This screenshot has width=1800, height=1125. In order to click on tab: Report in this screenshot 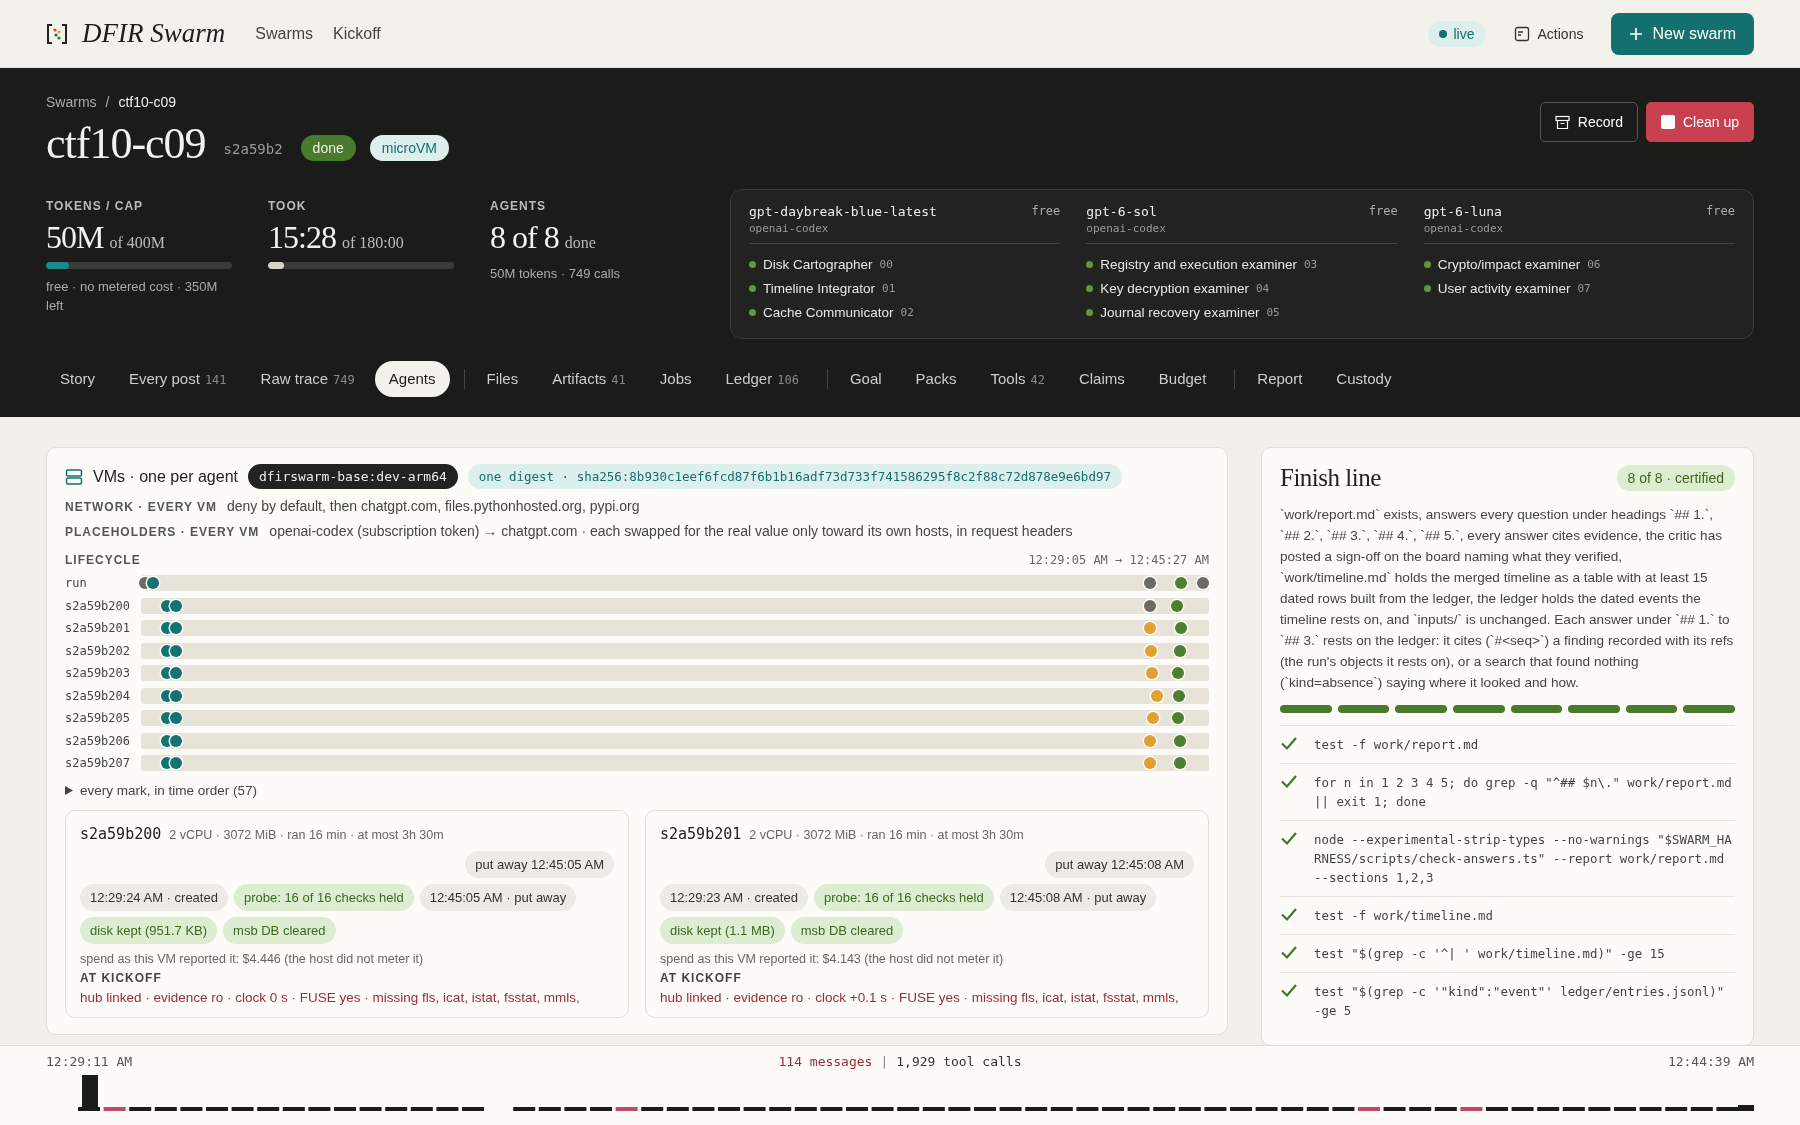, I will do `click(1280, 379)`.